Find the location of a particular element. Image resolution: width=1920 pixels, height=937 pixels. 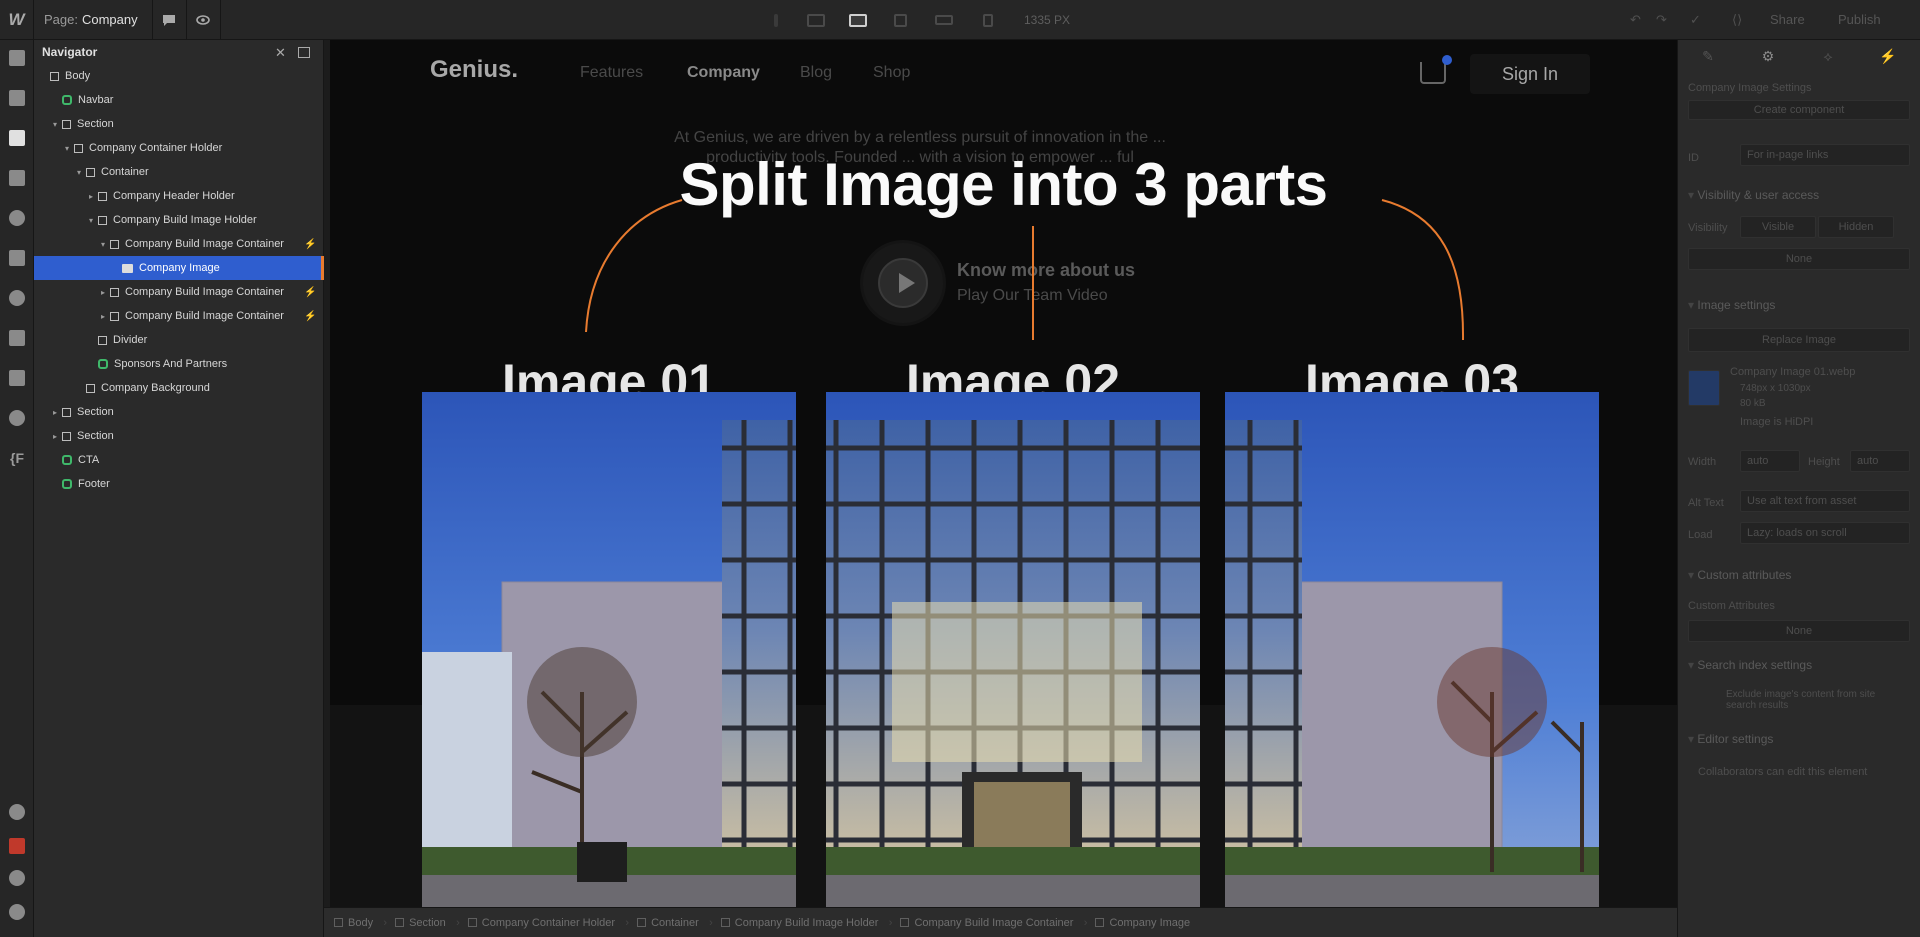

image-settings-header: Image settings is located at coordinates (1731, 305).